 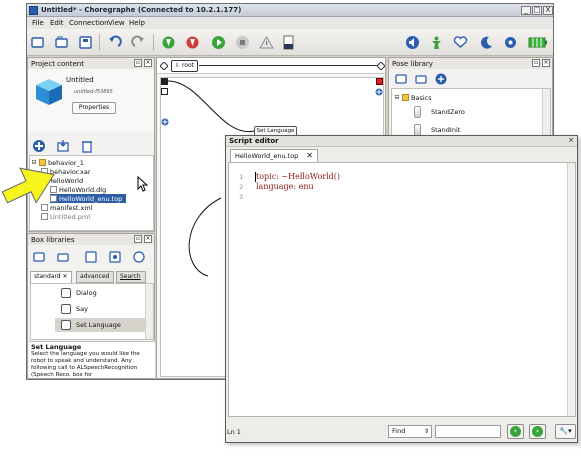 What do you see at coordinates (571, 141) in the screenshot?
I see `close-icon: ×` at bounding box center [571, 141].